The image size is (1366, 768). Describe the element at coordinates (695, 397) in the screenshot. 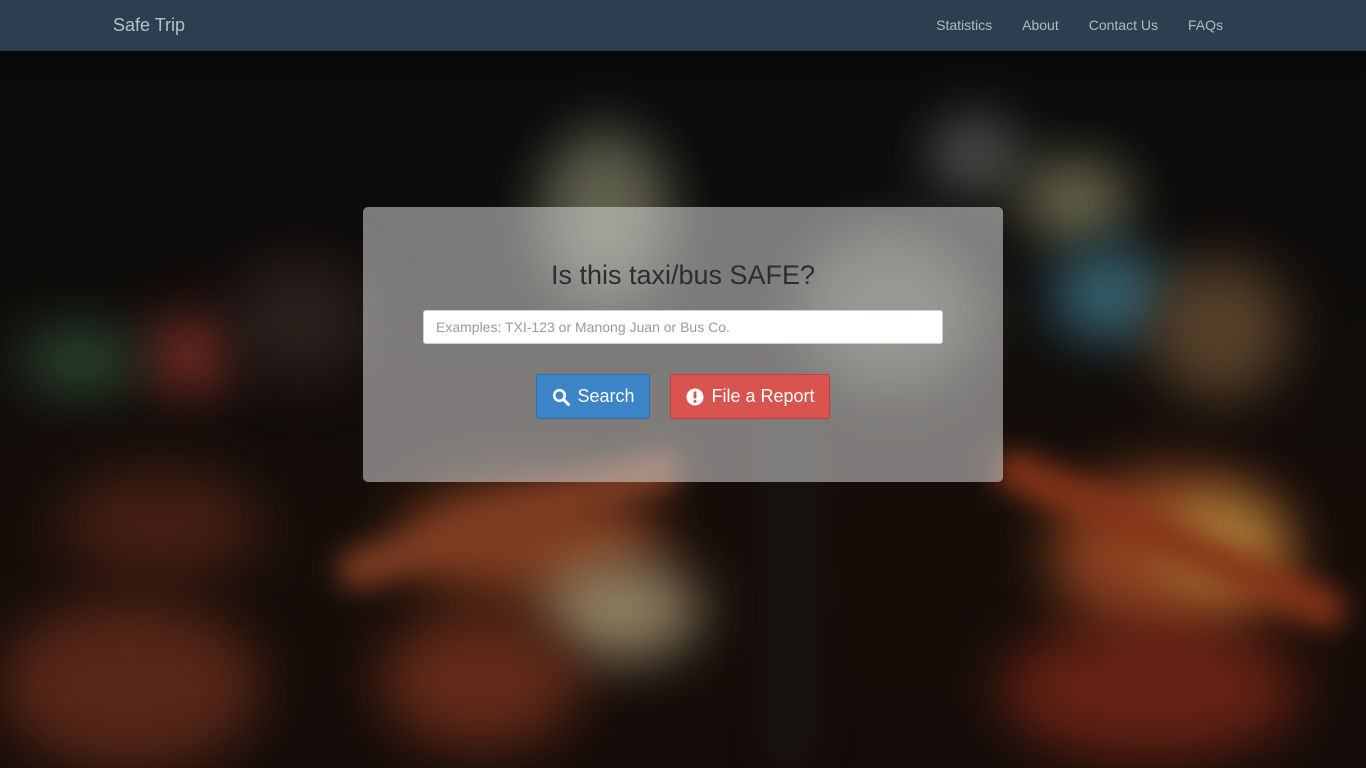

I see `exclamation-circle-icon` at that location.